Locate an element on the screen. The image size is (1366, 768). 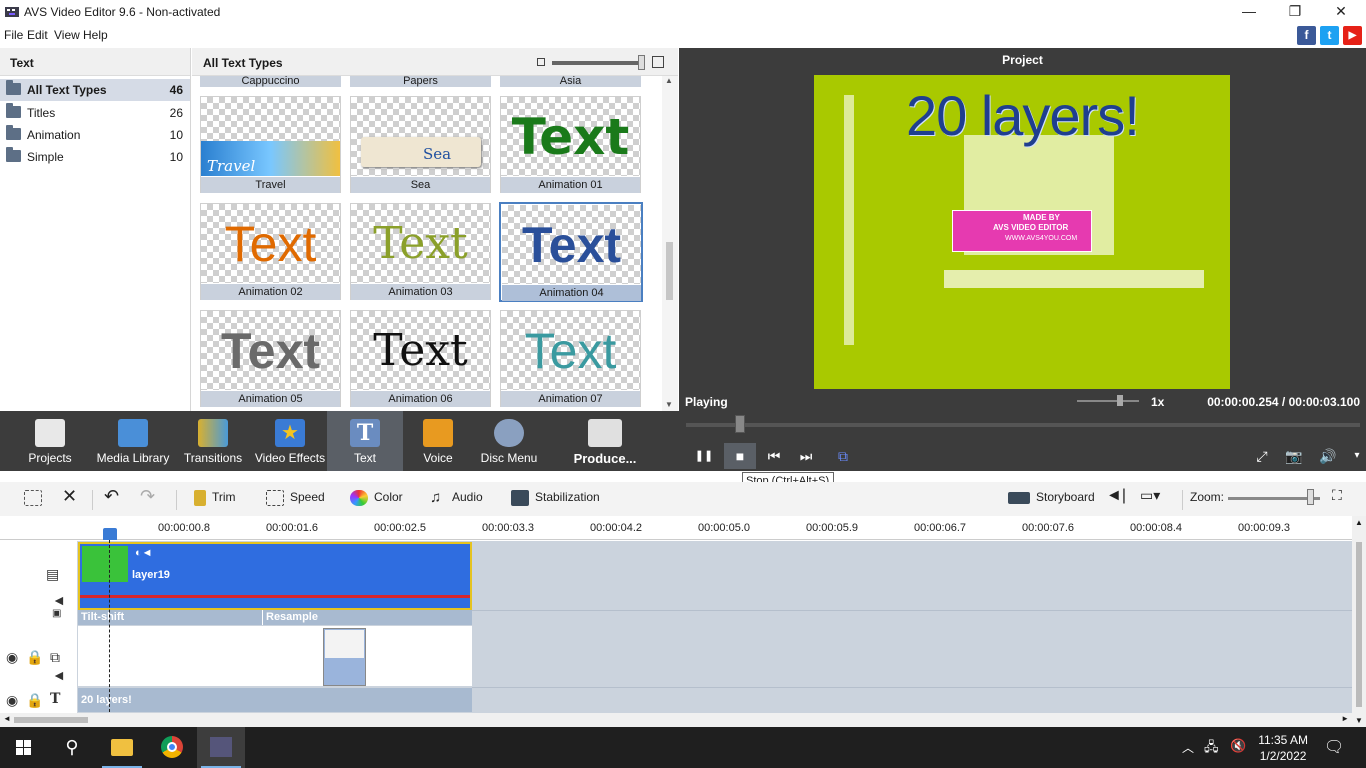
previous-frame-button: ⏮ is located at coordinates (774, 456).